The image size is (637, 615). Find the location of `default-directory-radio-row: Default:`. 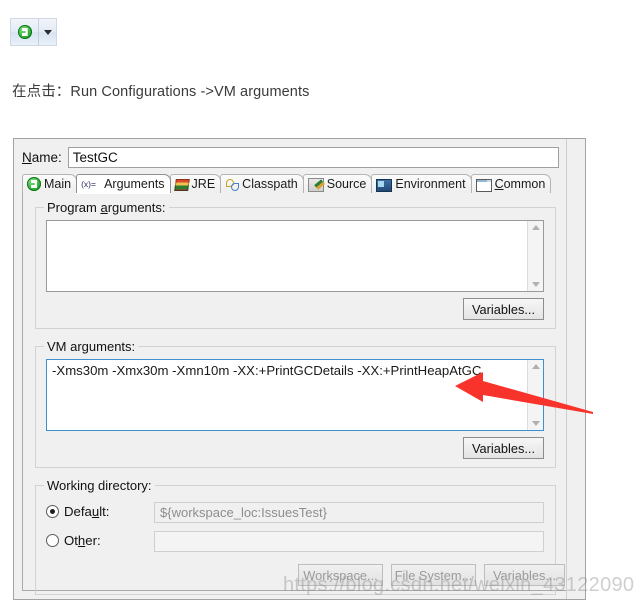

default-directory-radio-row: Default: is located at coordinates (77, 511).